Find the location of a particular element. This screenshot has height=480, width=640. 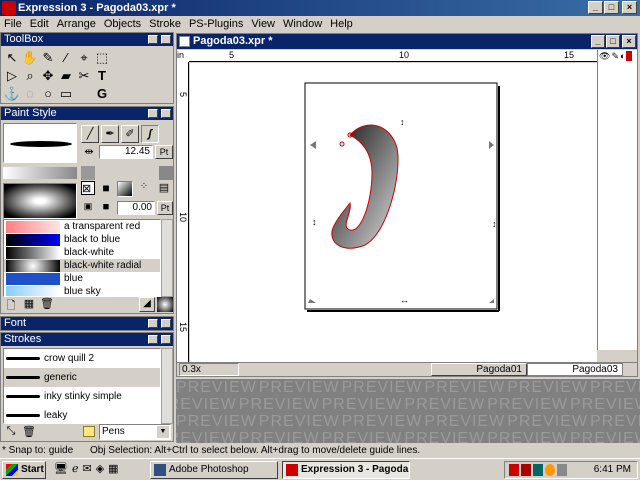

lock-icon: ◐ is located at coordinates (622, 56).